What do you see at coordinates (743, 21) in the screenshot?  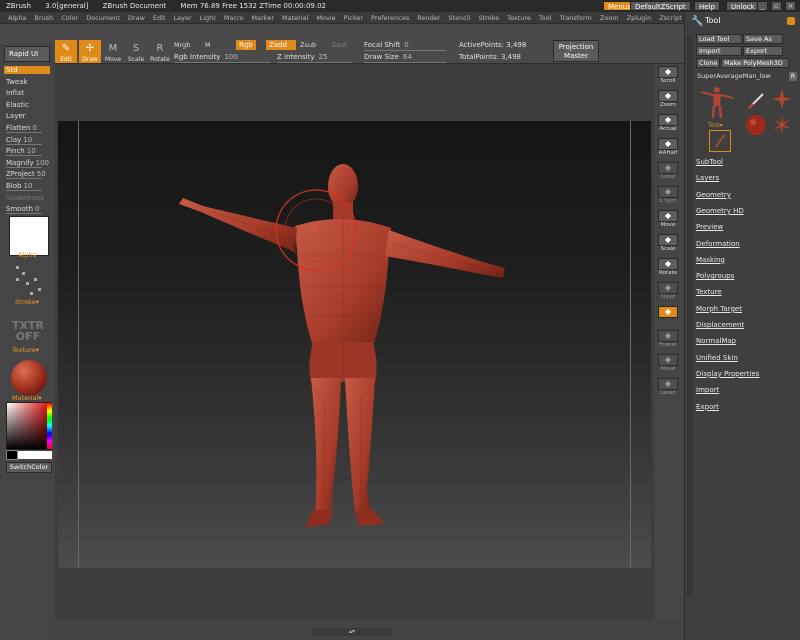 I see `tool-palette-title: 🔧 Tool` at bounding box center [743, 21].